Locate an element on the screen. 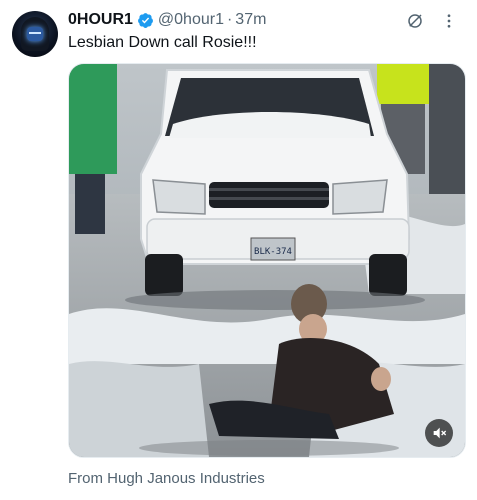  handle: @0hour1 is located at coordinates (191, 20).